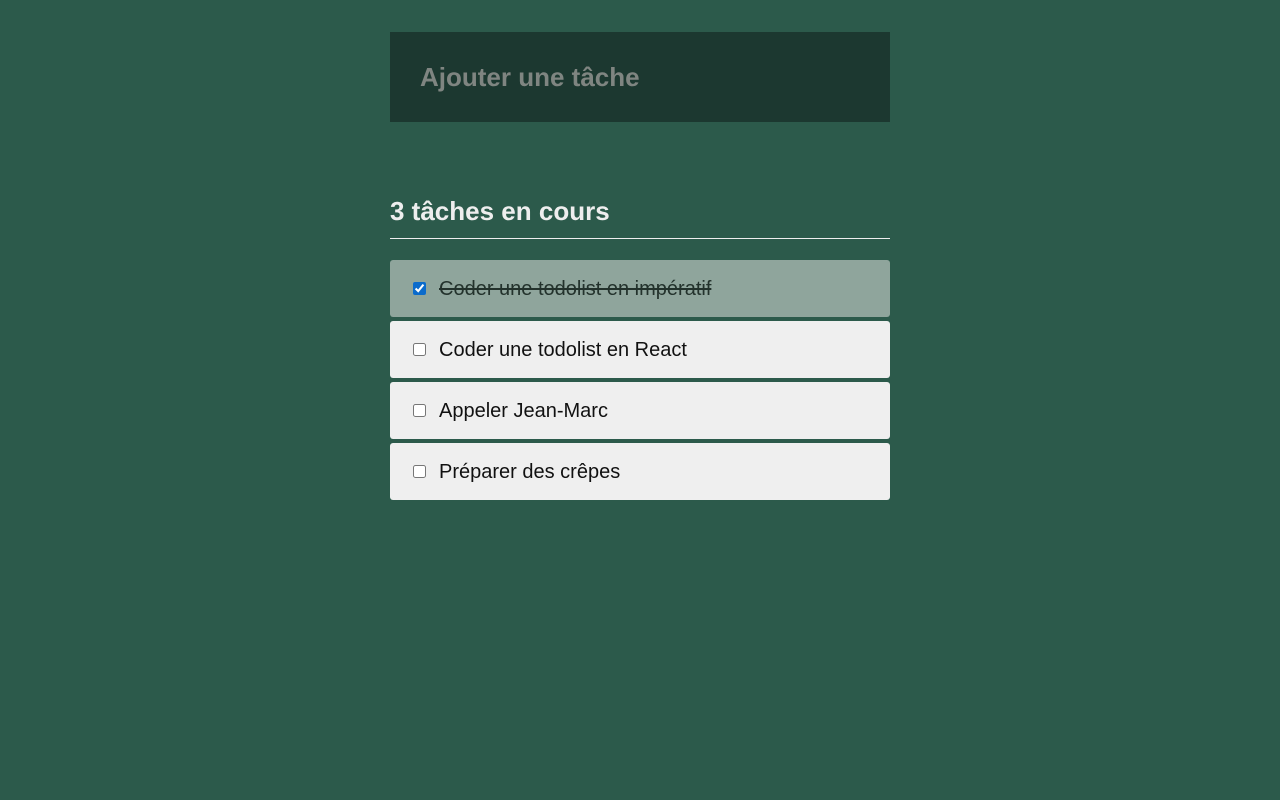 This screenshot has width=1280, height=800. What do you see at coordinates (530, 471) in the screenshot?
I see `task-label: Préparer des crêpes` at bounding box center [530, 471].